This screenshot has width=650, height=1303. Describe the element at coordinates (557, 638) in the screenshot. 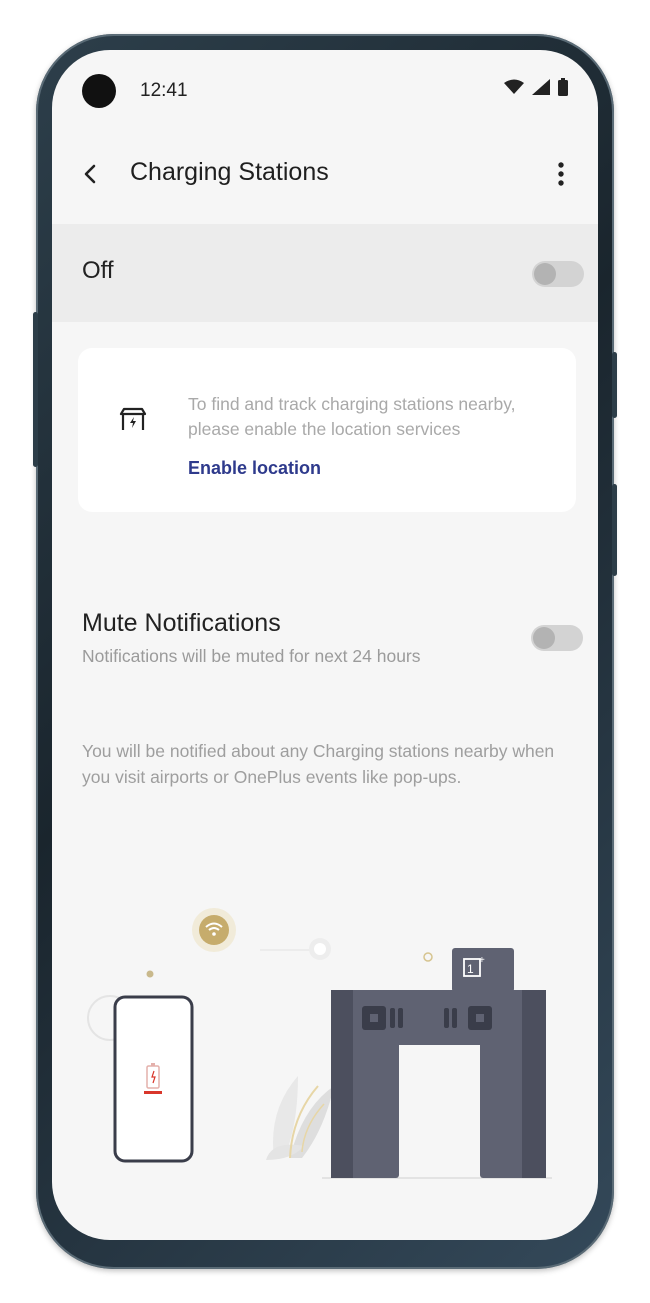

I see `mute-toggle-switch` at that location.